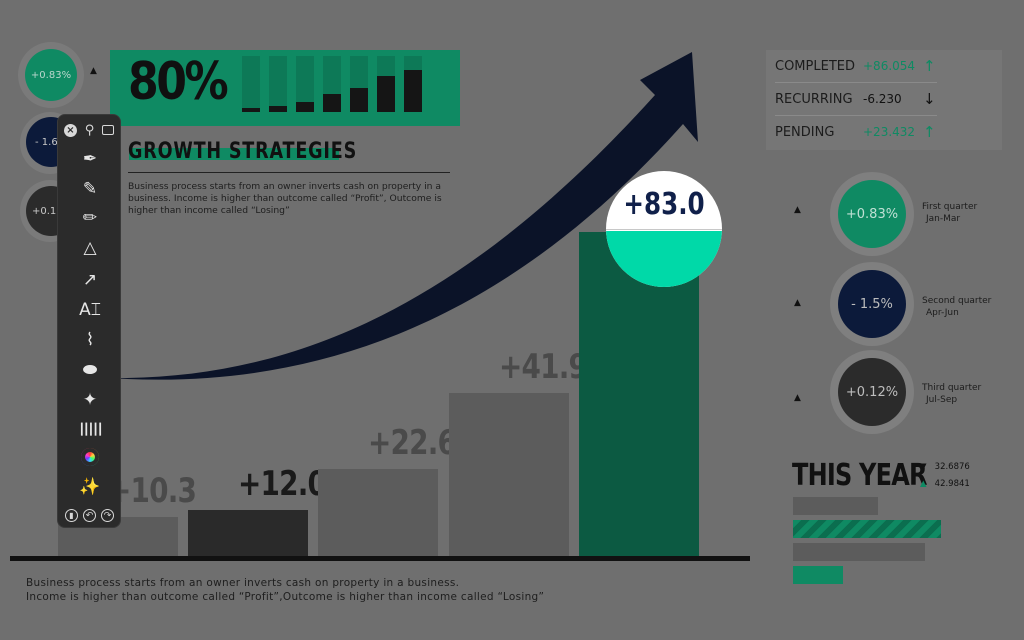 Image resolution: width=1024 pixels, height=640 pixels. Describe the element at coordinates (664, 259) in the screenshot. I see `highlight-badge-fill` at that location.